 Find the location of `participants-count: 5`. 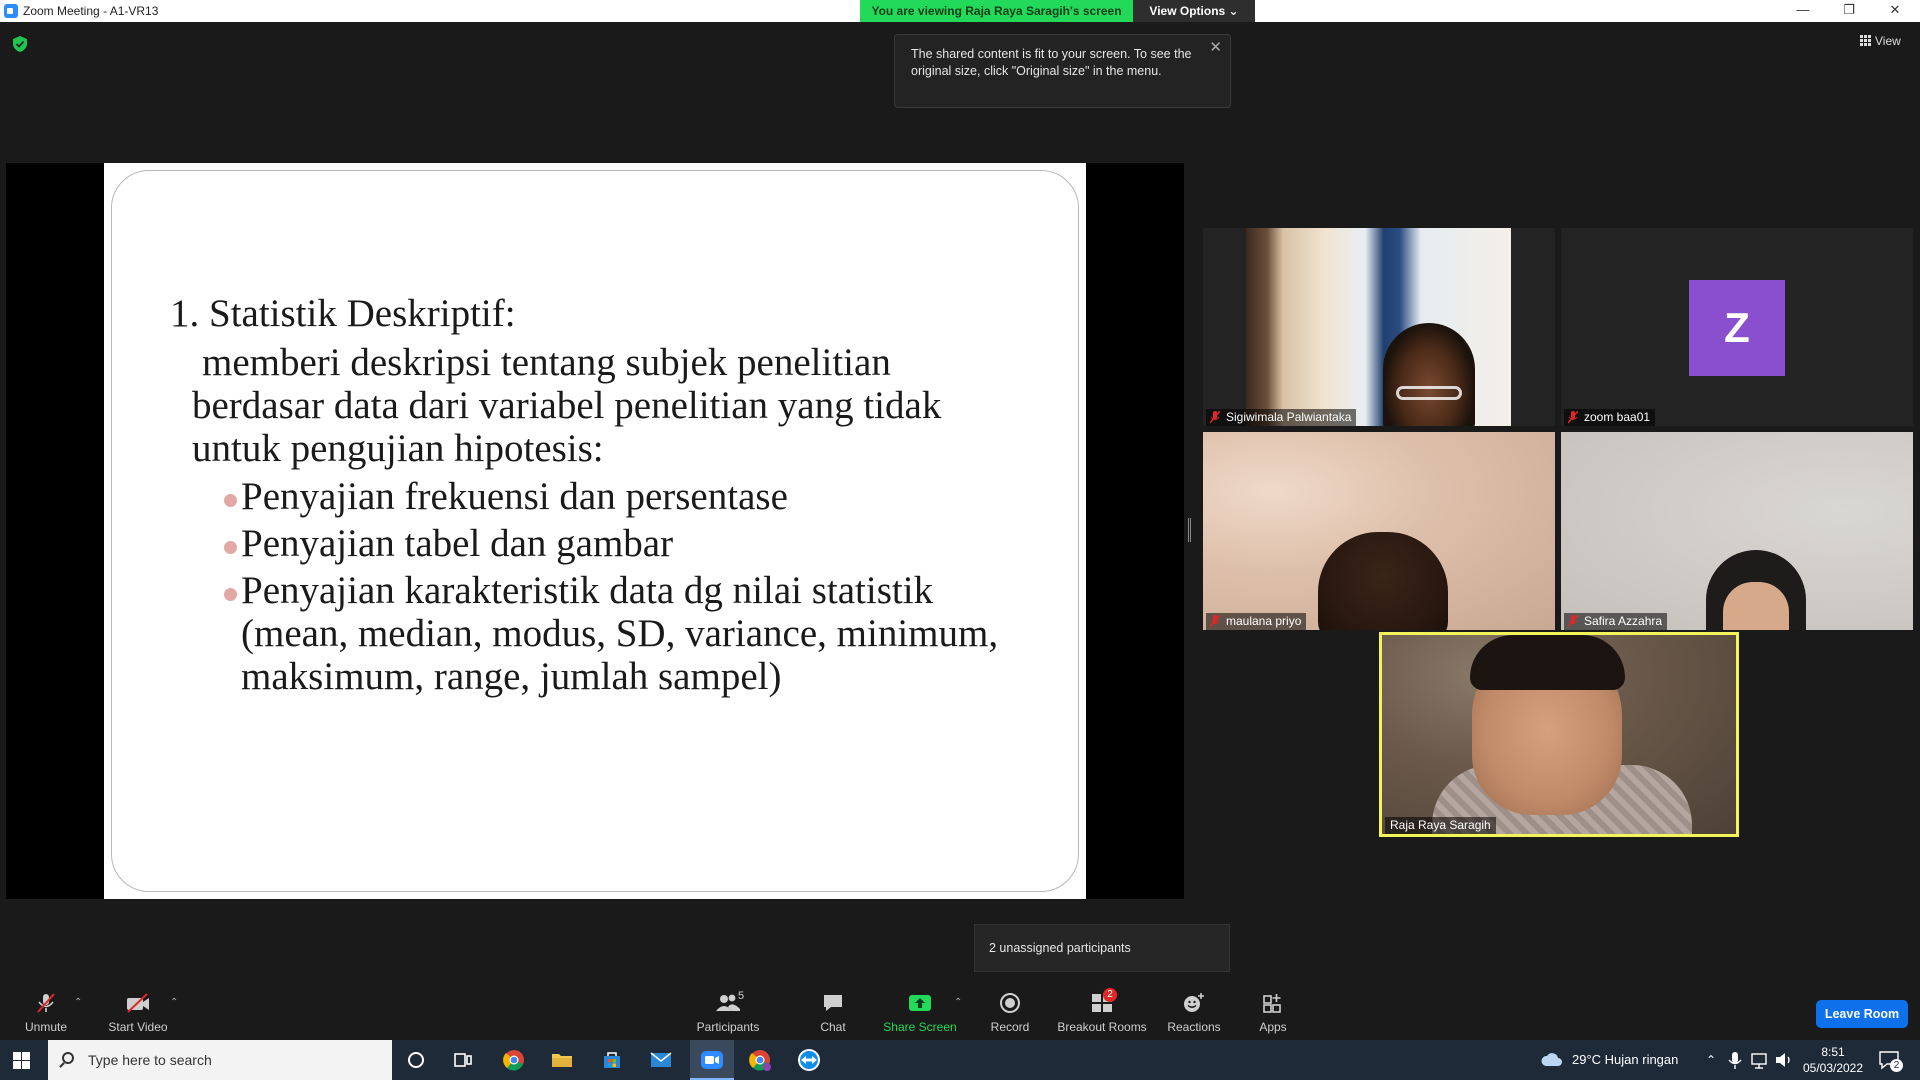

participants-count: 5 is located at coordinates (741, 996).